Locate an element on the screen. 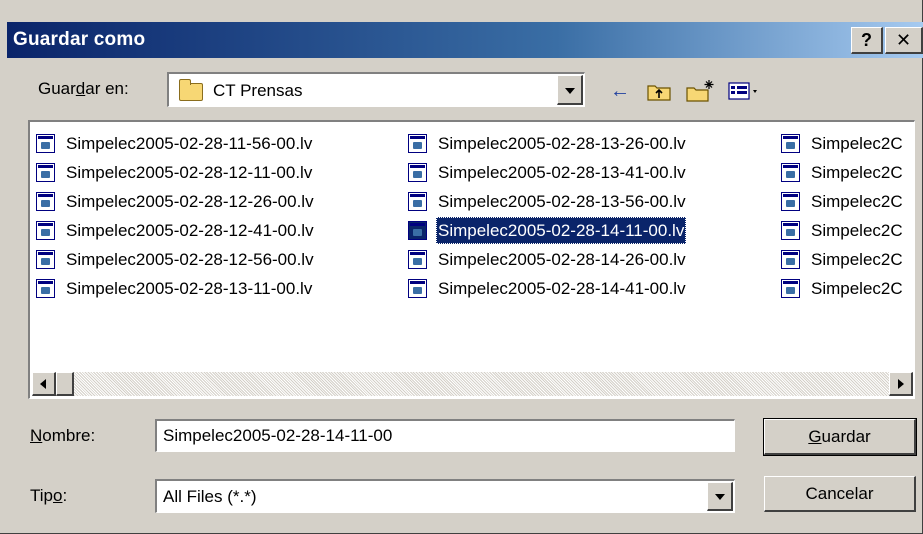  filetype-dropdown: All Files (*.*) is located at coordinates (445, 496).